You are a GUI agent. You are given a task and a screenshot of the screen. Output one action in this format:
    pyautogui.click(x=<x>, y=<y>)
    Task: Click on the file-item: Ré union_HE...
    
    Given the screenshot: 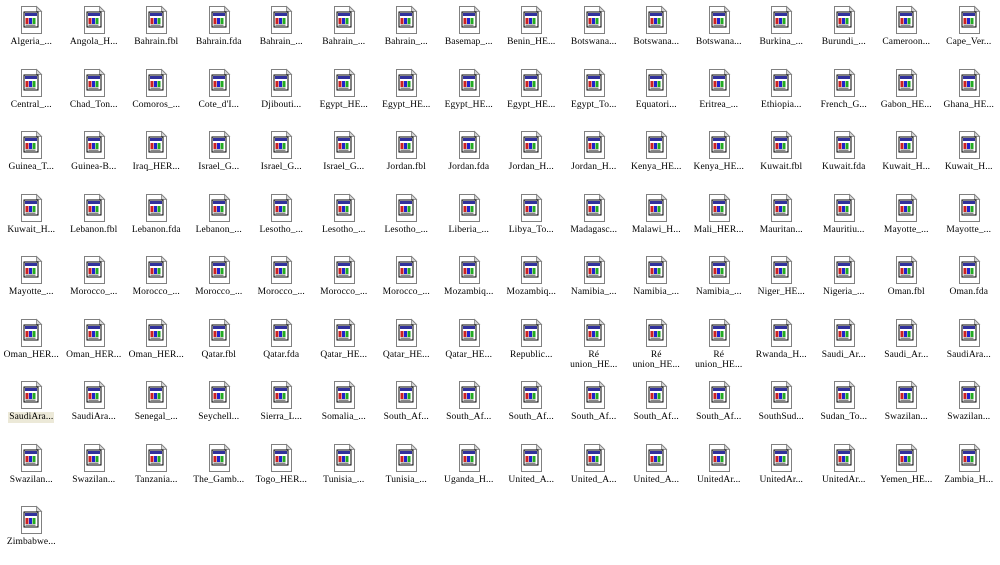 What is the action you would take?
    pyautogui.click(x=719, y=346)
    